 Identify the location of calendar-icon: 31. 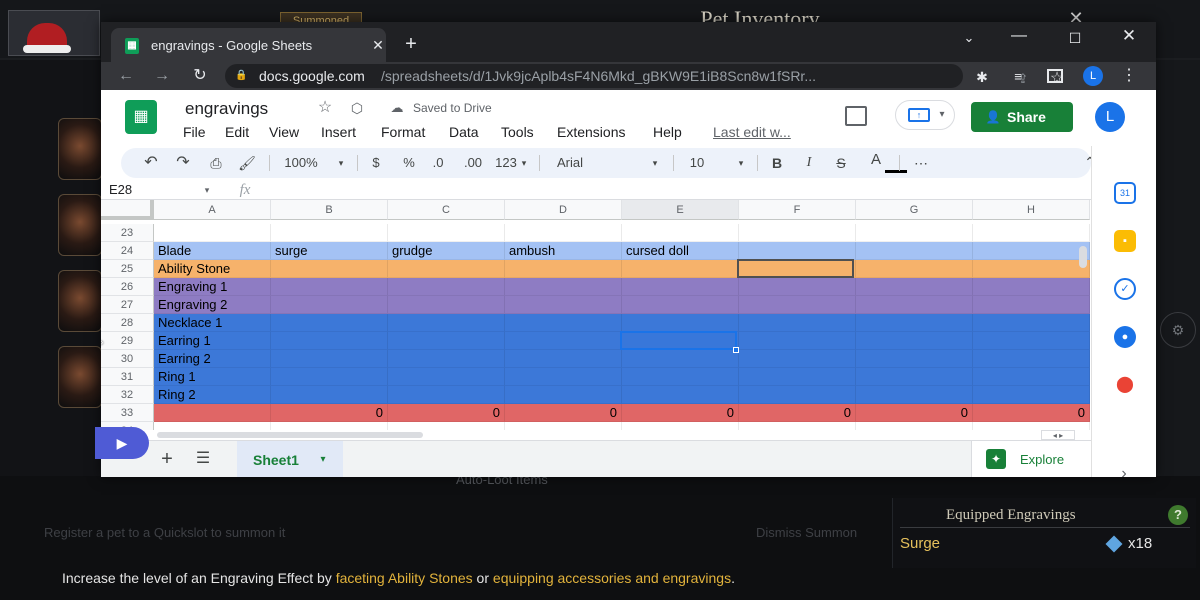
(1125, 193).